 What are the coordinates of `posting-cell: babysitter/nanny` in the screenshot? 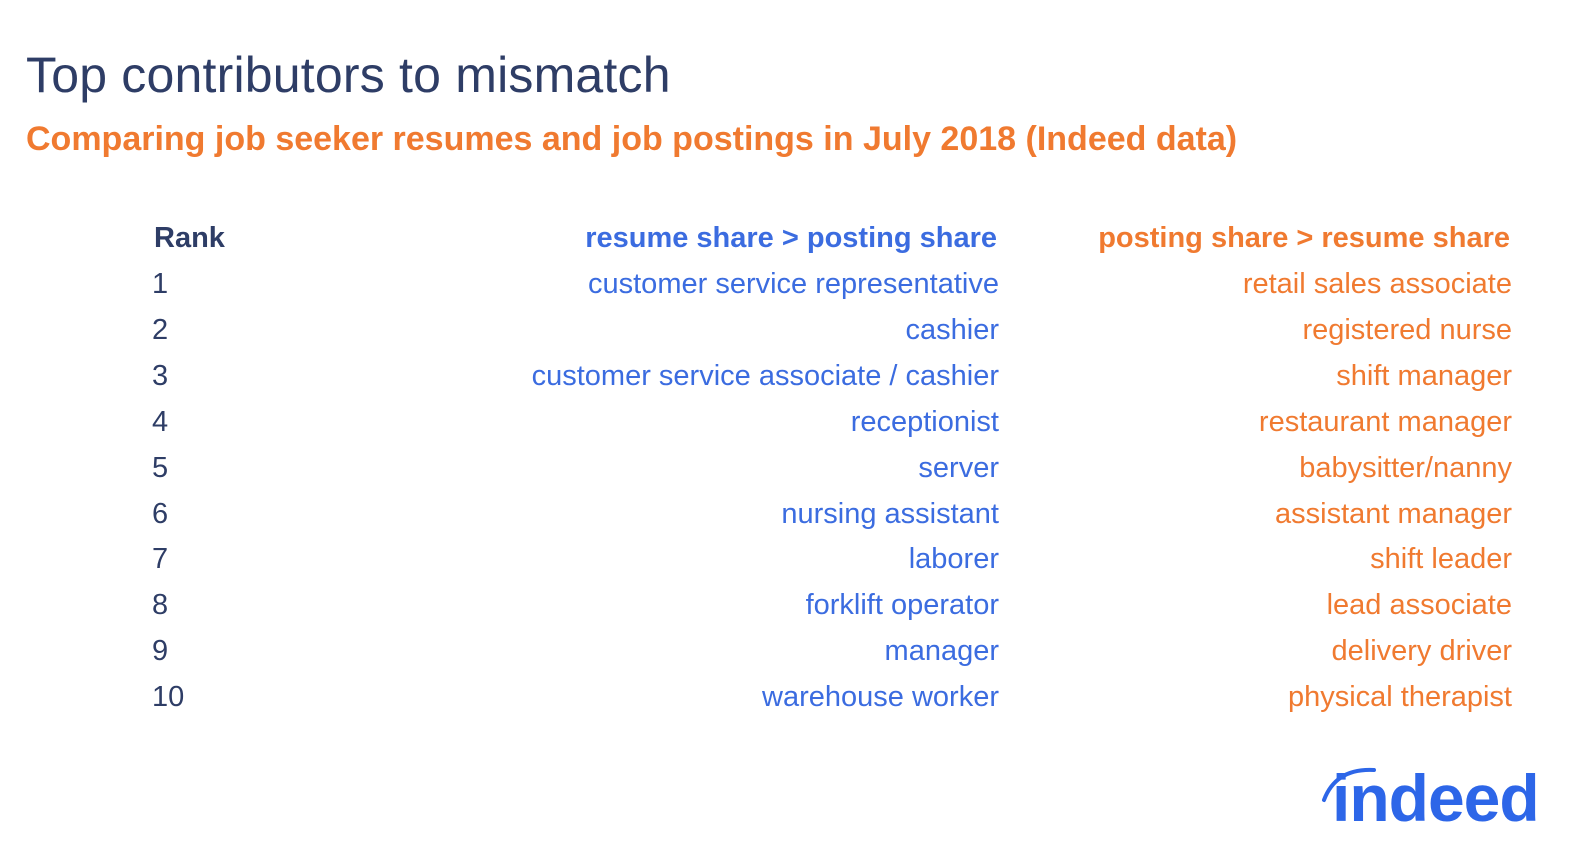 It's located at (1405, 467).